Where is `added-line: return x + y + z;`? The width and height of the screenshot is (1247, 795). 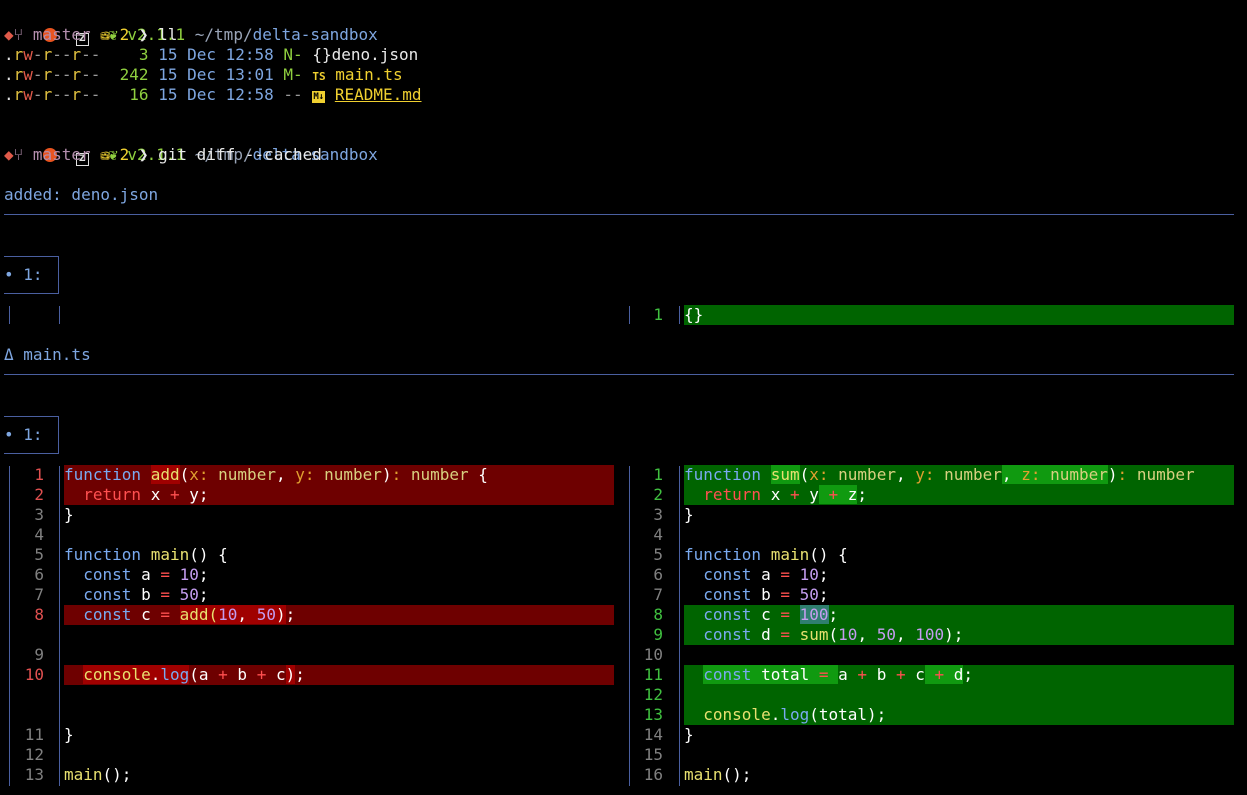
added-line: return x + y + z; is located at coordinates (959, 495).